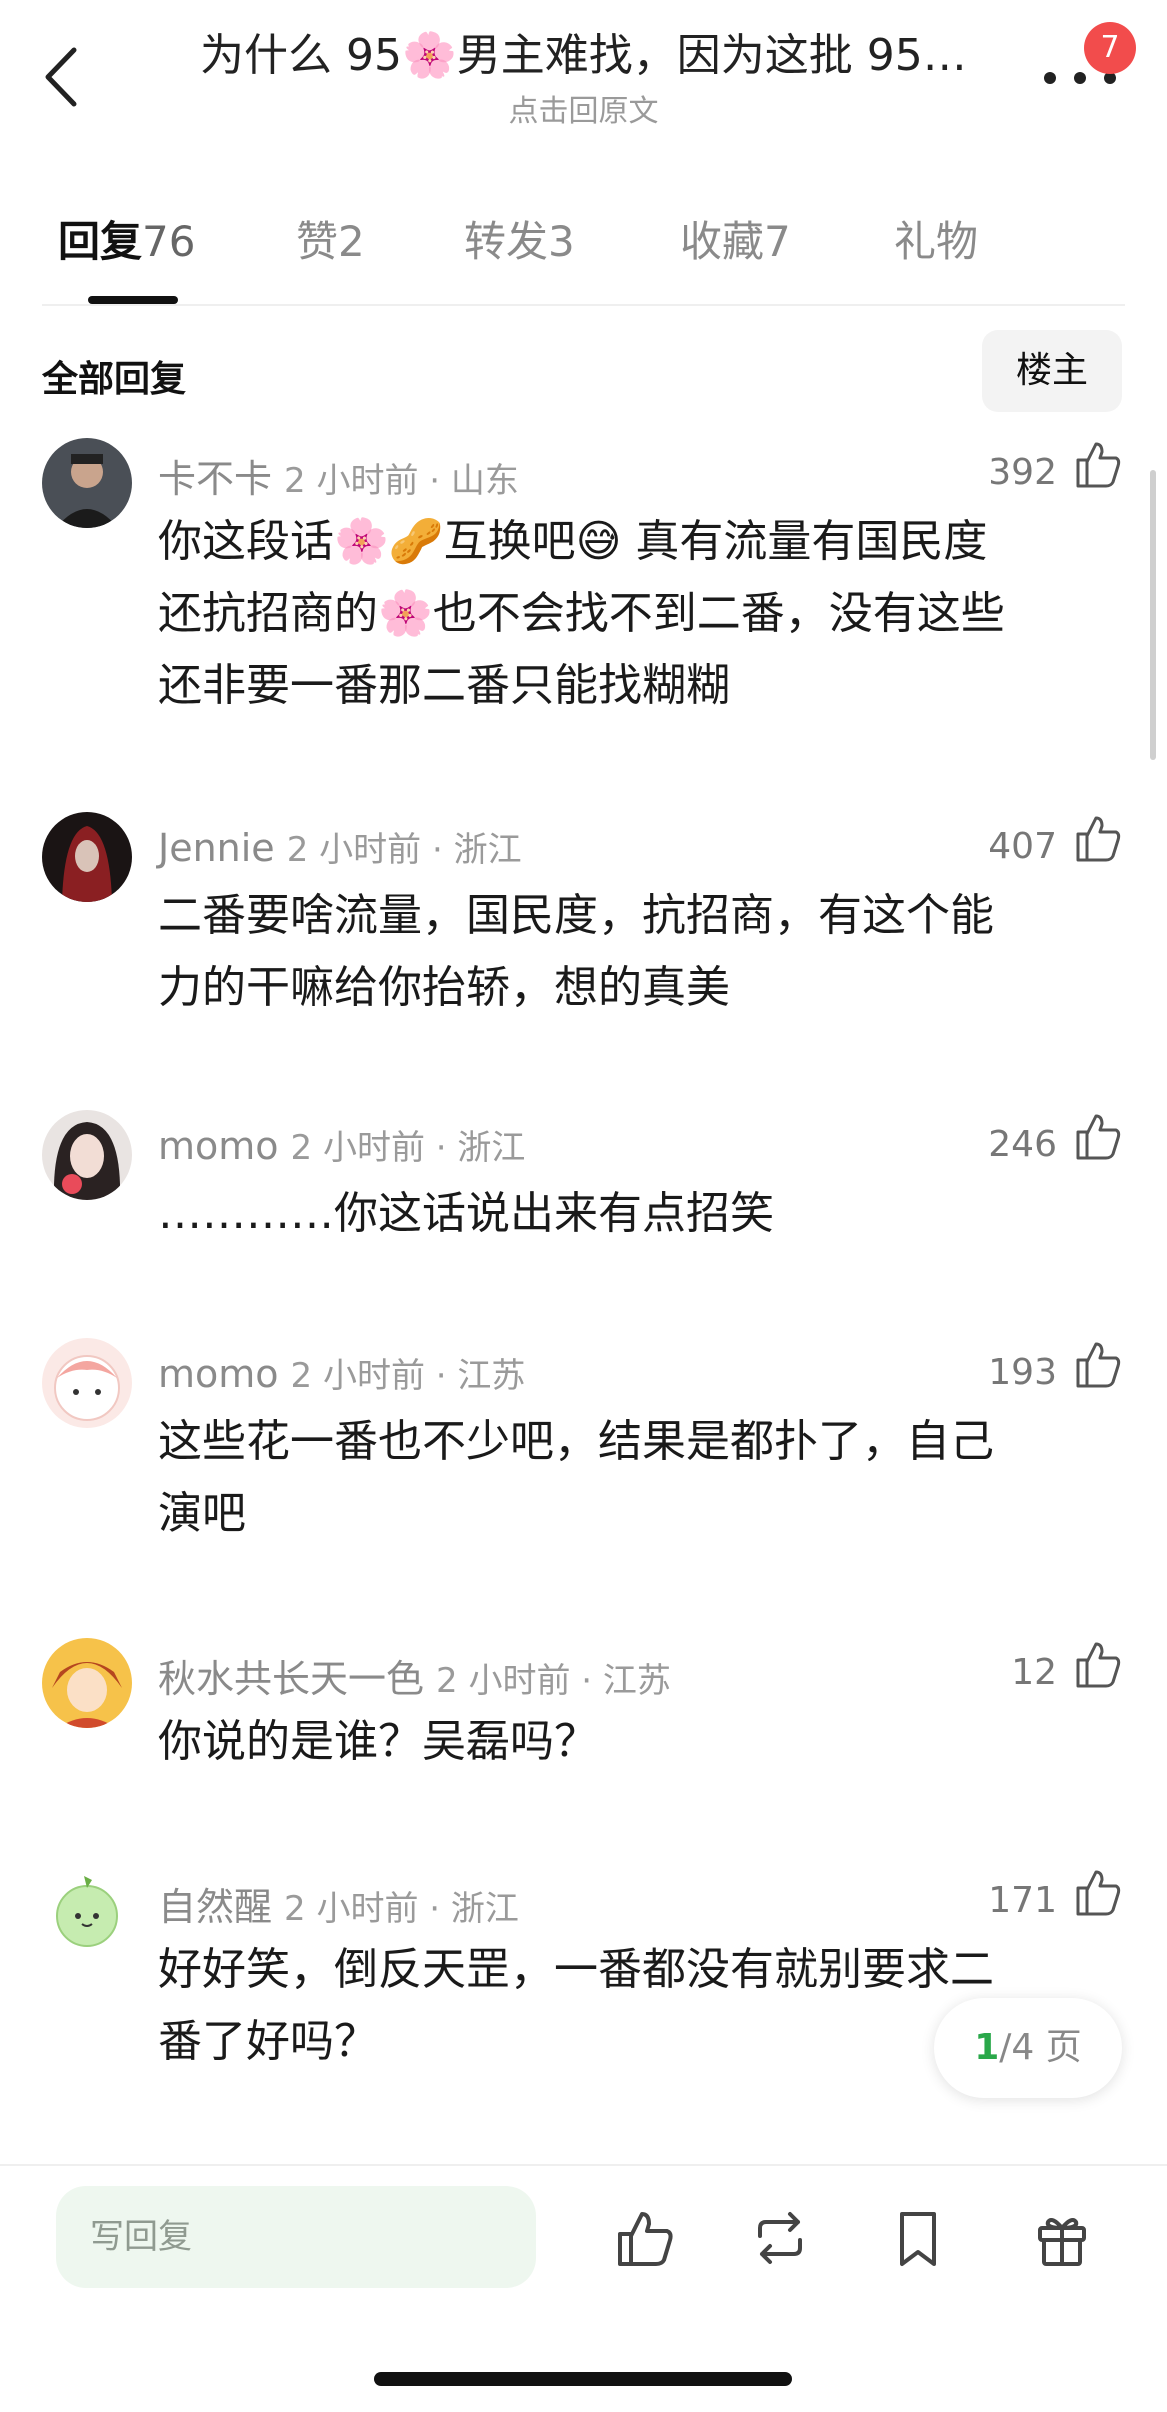 This screenshot has height=2412, width=1167. What do you see at coordinates (1022, 472) in the screenshot?
I see `like-count: 392` at bounding box center [1022, 472].